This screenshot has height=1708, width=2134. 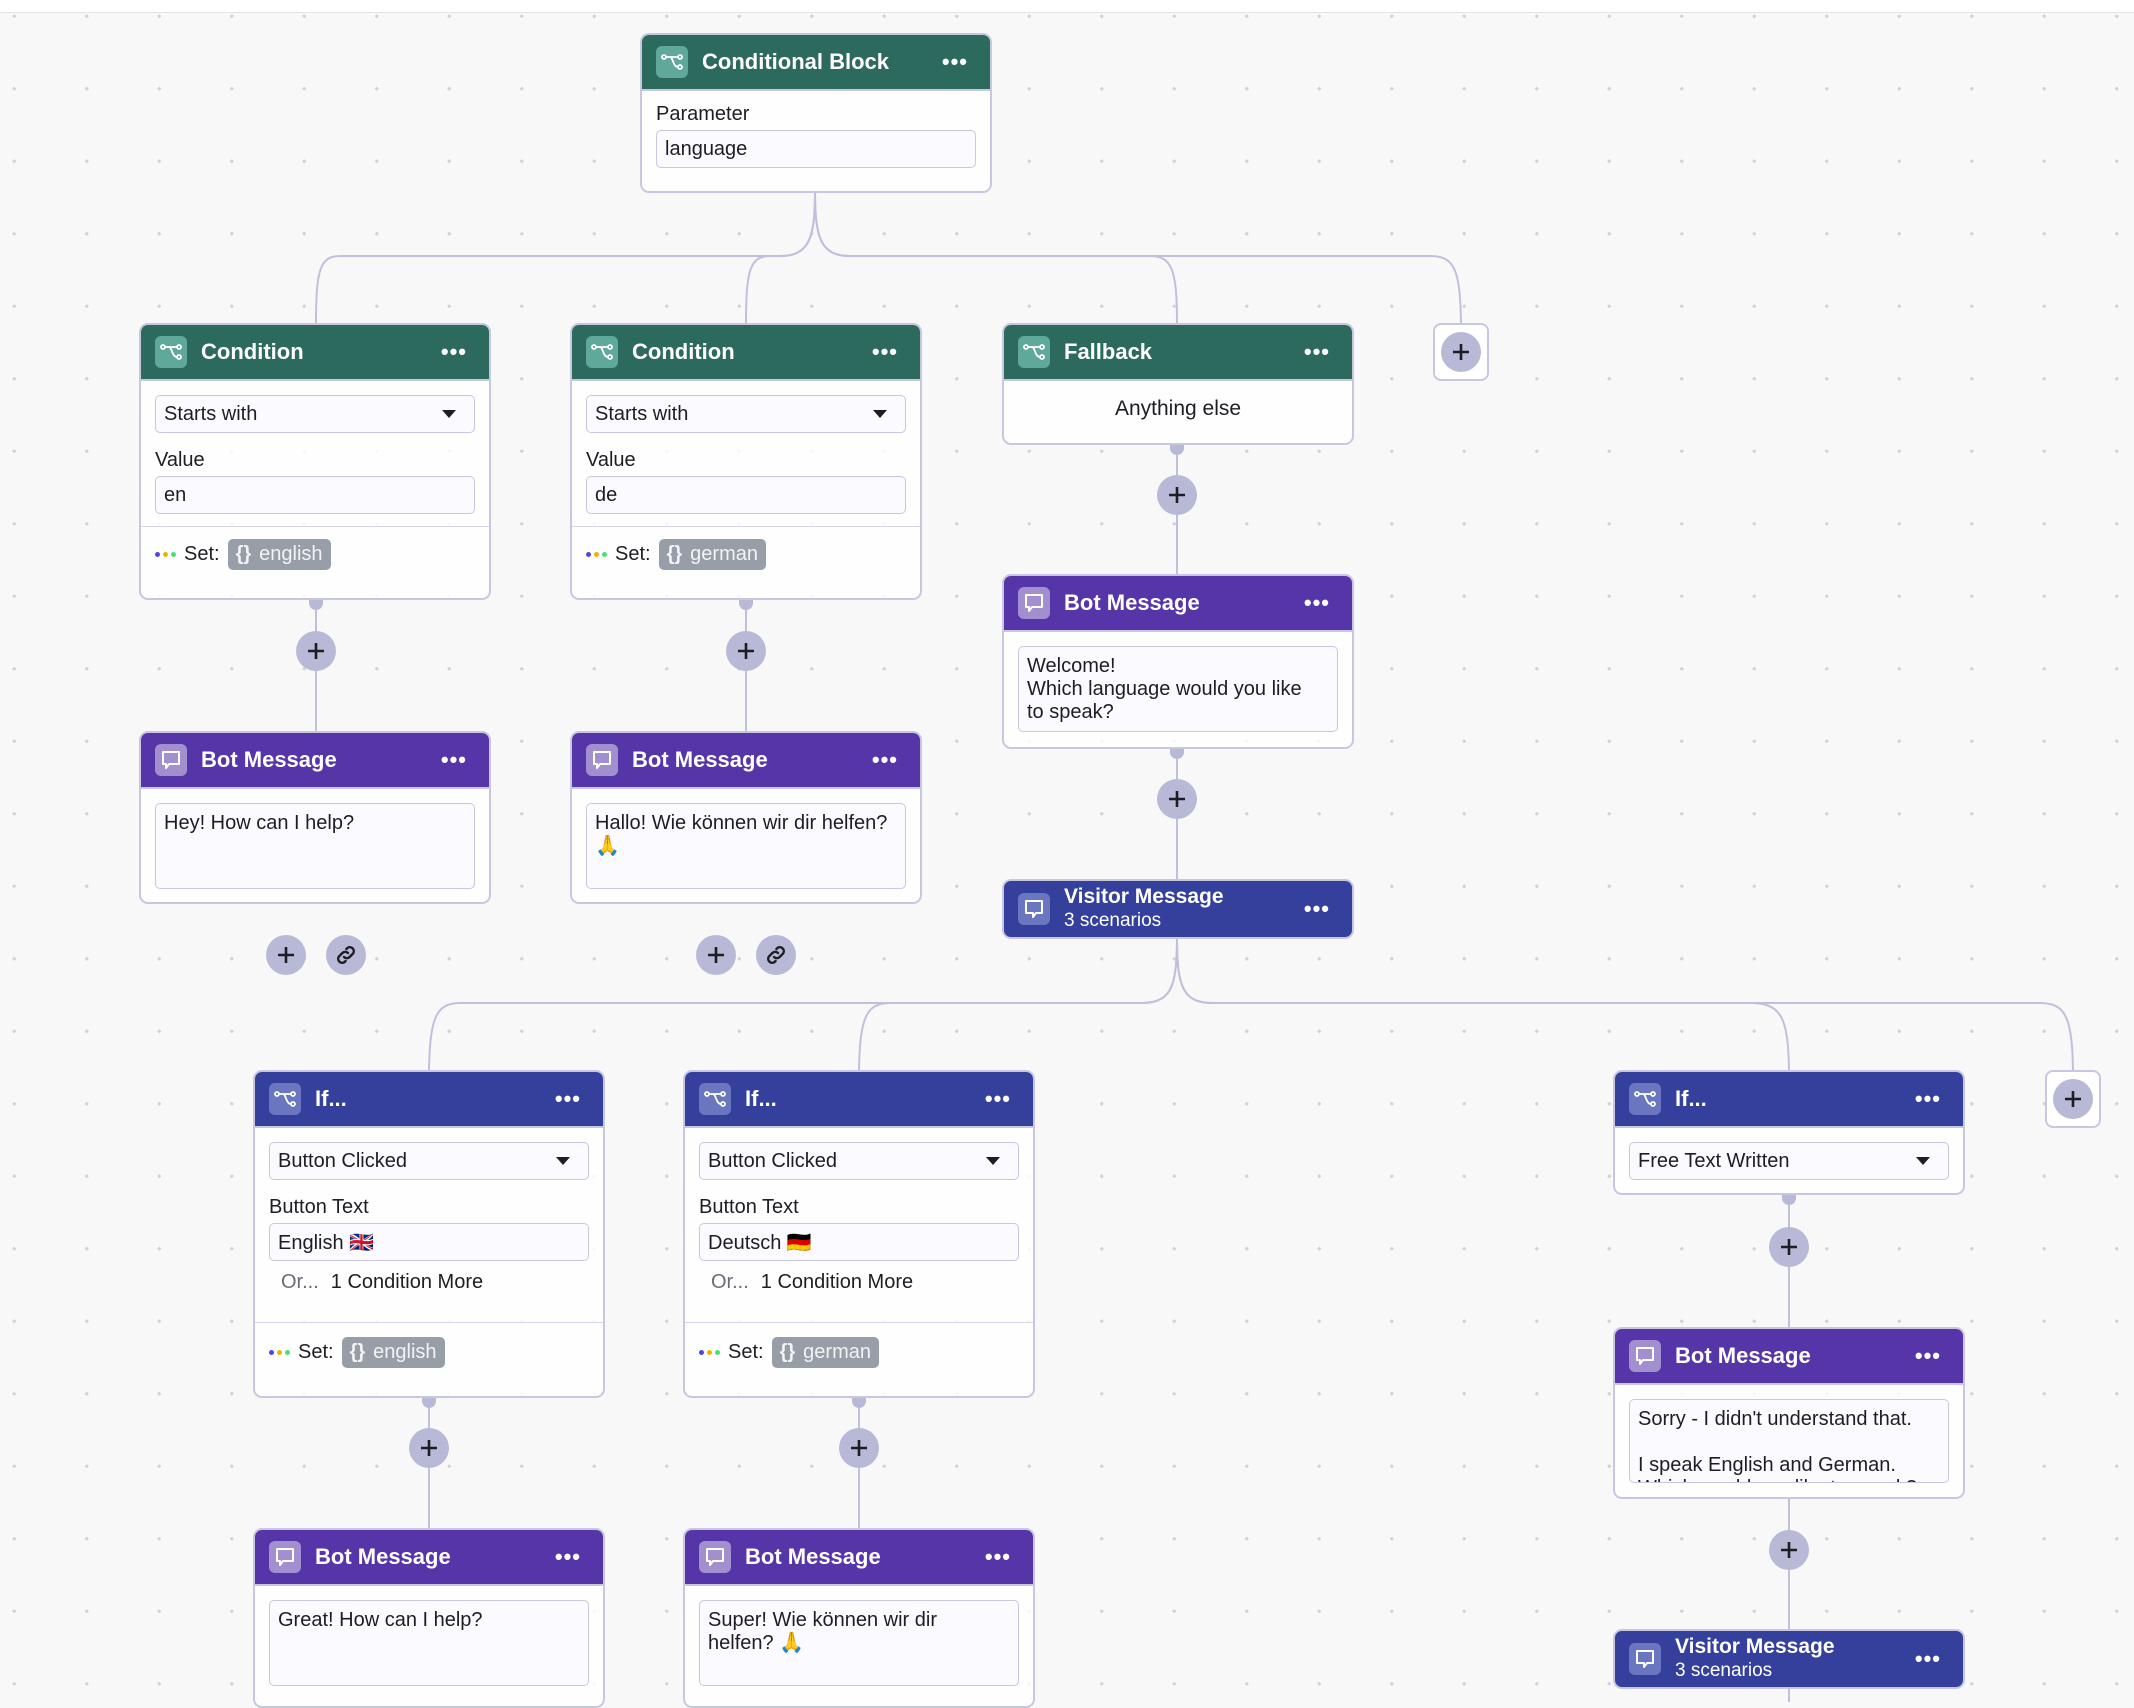 What do you see at coordinates (1178, 384) in the screenshot?
I see `fallback-card: Fallback ••• Anything else` at bounding box center [1178, 384].